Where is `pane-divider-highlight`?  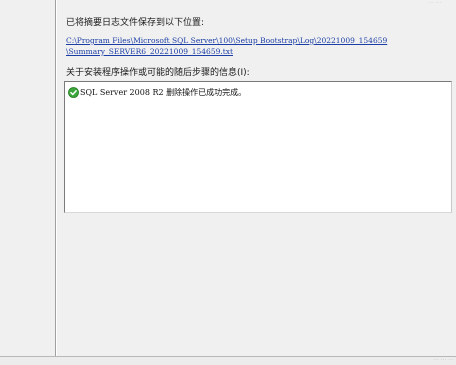
pane-divider-highlight is located at coordinates (56, 178).